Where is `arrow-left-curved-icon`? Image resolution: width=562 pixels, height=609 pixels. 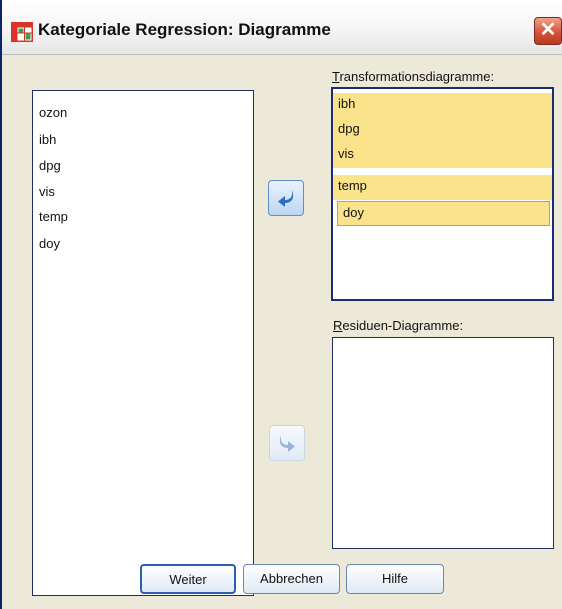
arrow-left-curved-icon is located at coordinates (286, 198).